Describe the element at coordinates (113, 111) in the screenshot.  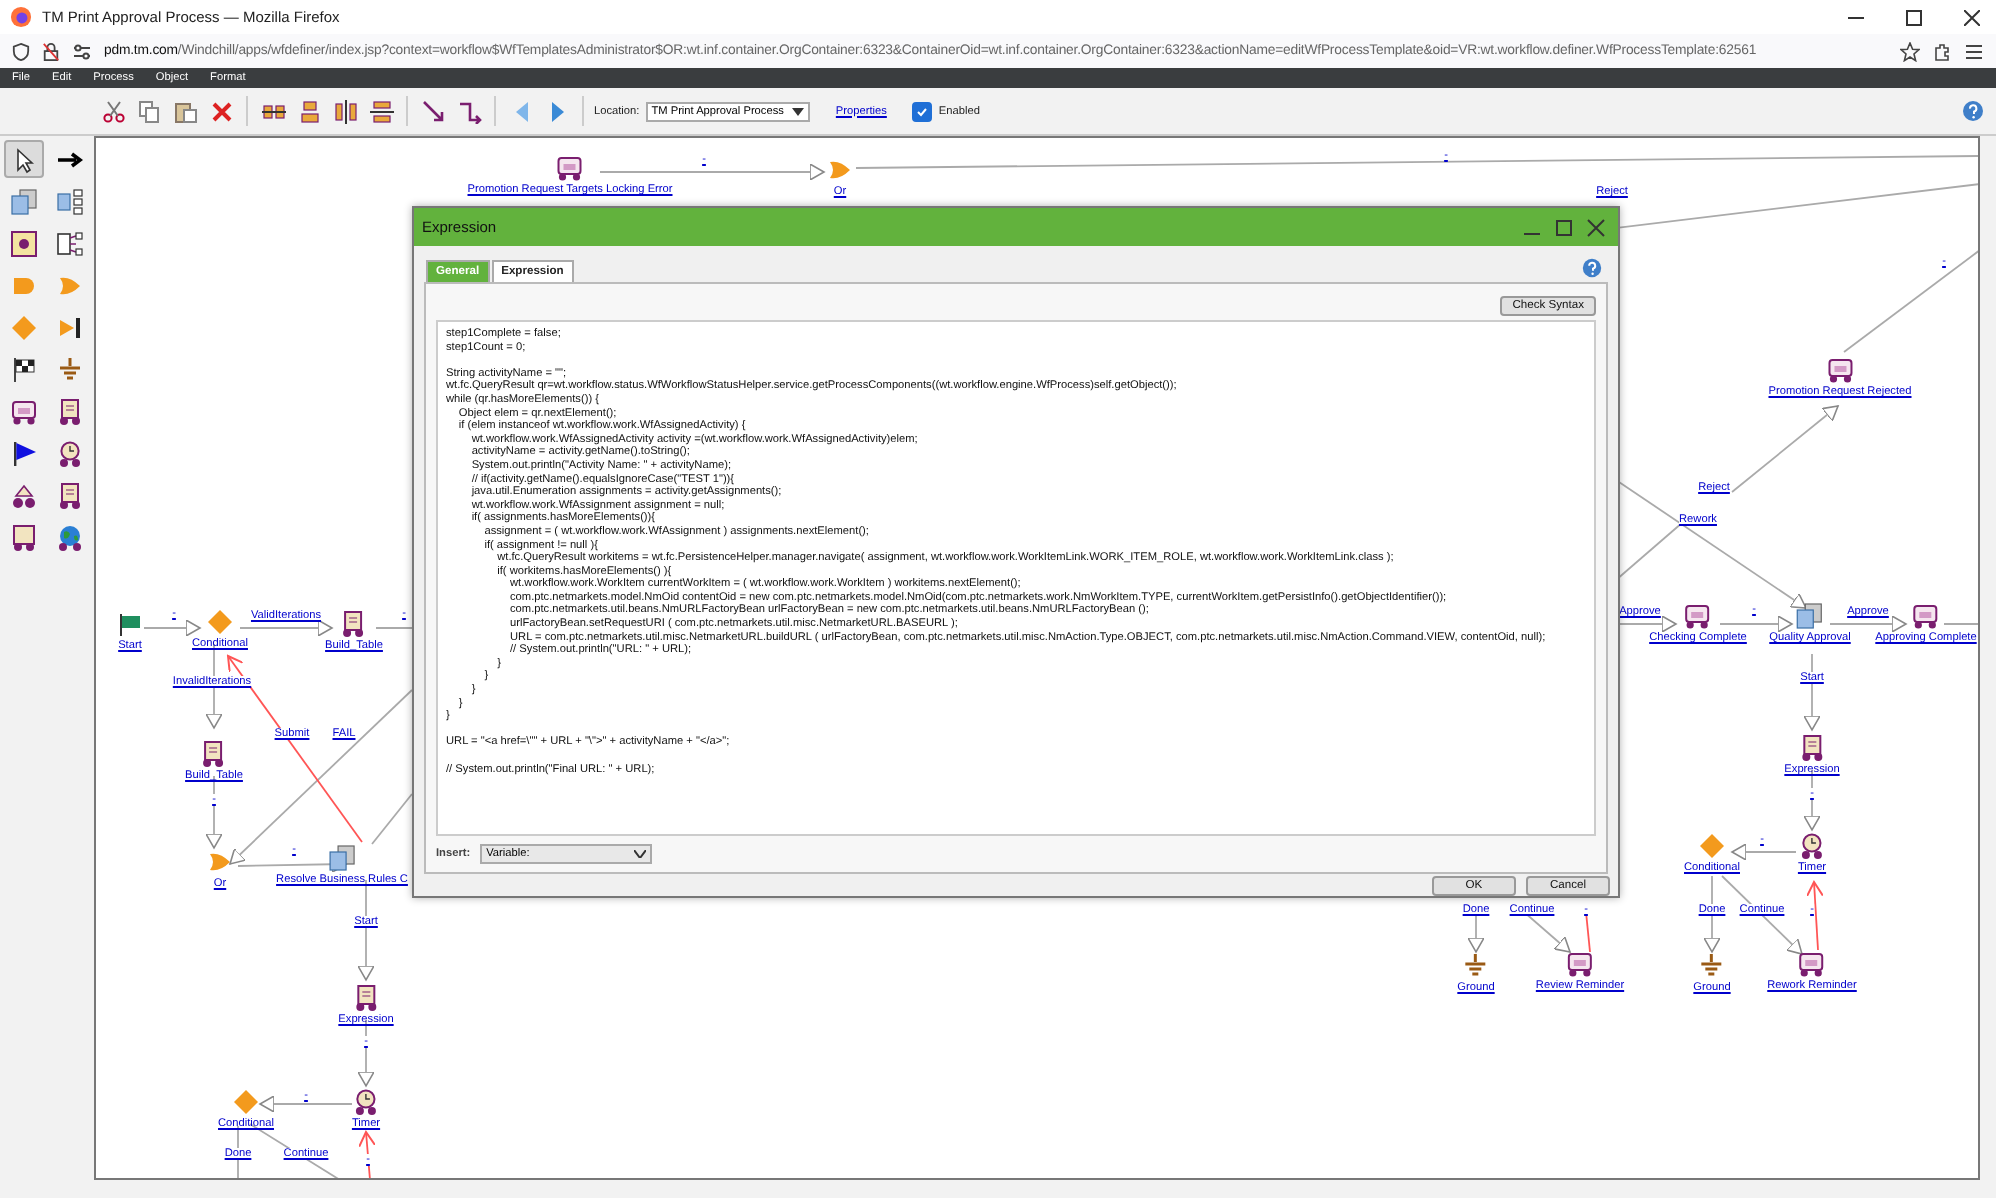
I see `cut-icon` at that location.